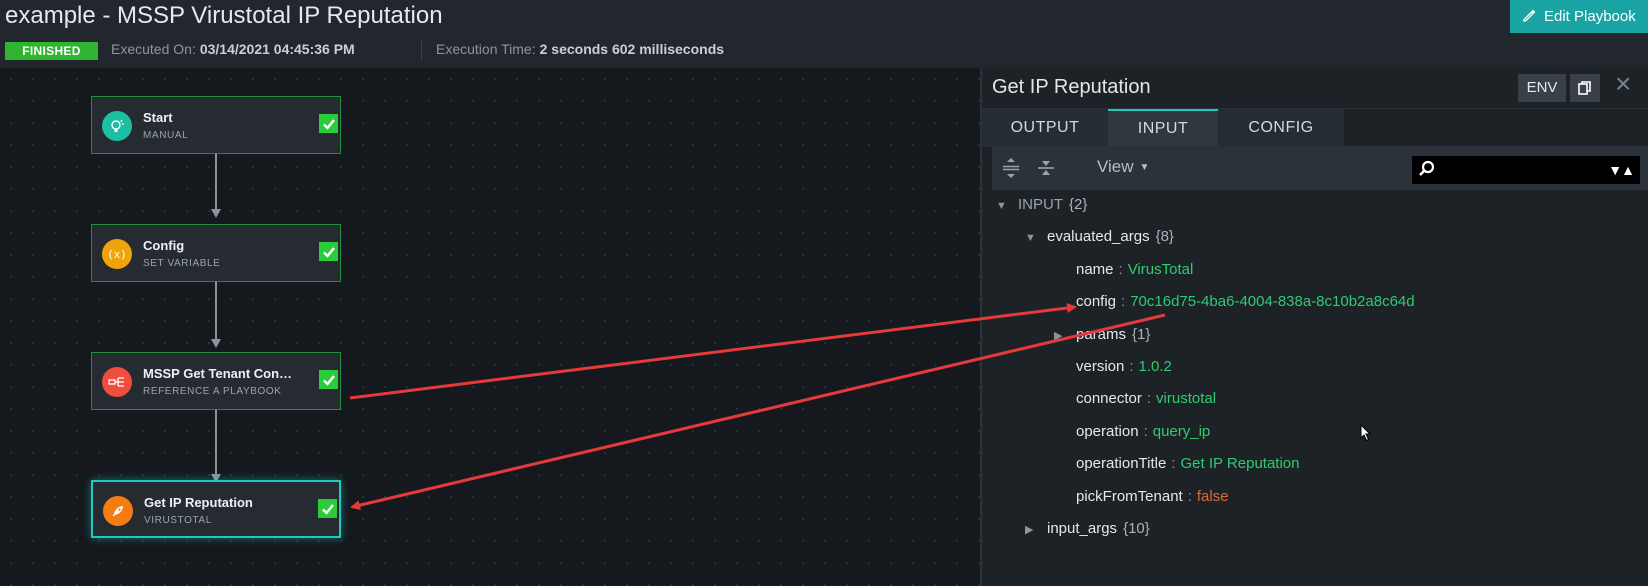 The height and width of the screenshot is (586, 1648). Describe the element at coordinates (1590, 16) in the screenshot. I see `edit-playbook-label: Edit Playbook` at that location.